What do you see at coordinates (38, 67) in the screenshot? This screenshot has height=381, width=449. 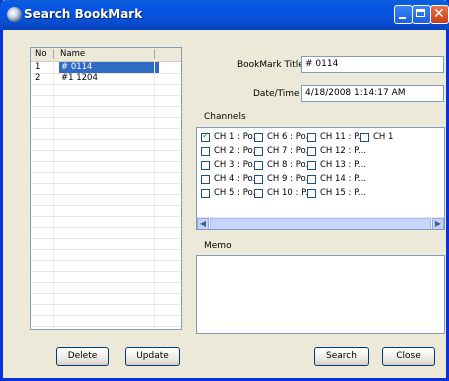 I see `row-number: 1` at bounding box center [38, 67].